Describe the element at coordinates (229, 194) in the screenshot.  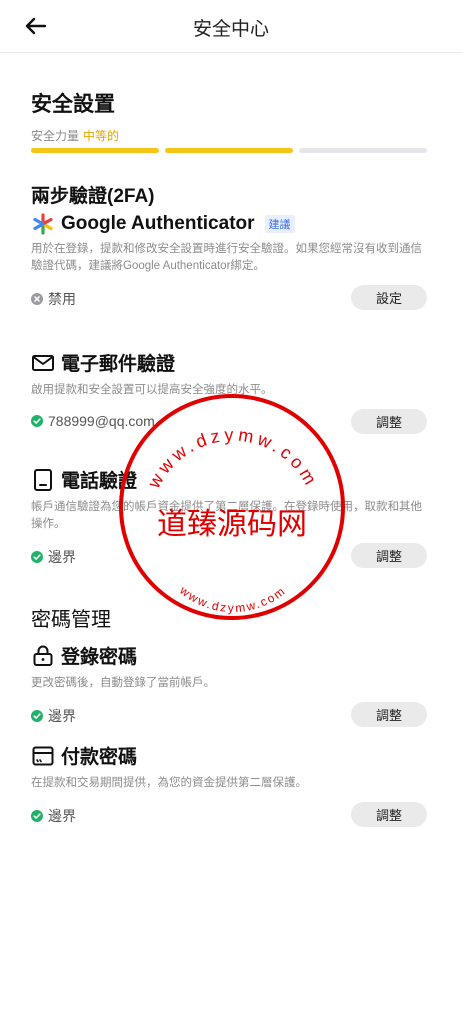
I see `twofa-section: 兩步驗證(2FA)` at that location.